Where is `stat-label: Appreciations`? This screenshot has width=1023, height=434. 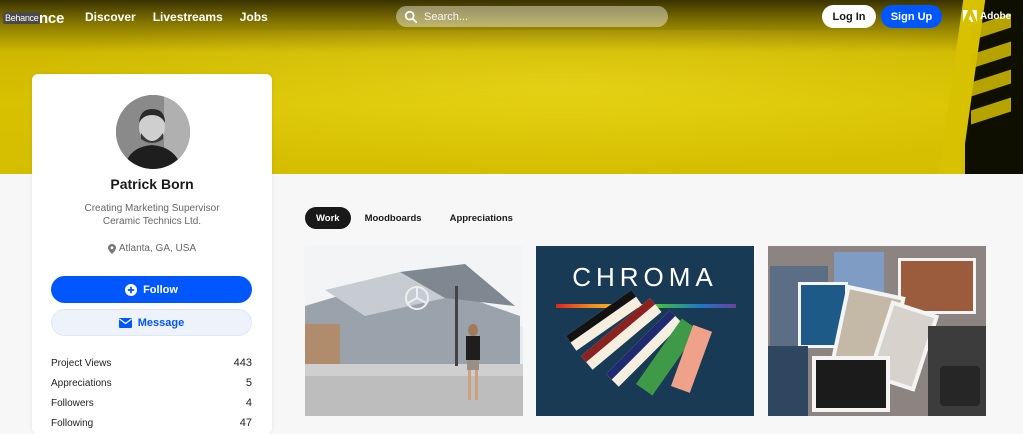
stat-label: Appreciations is located at coordinates (81, 383).